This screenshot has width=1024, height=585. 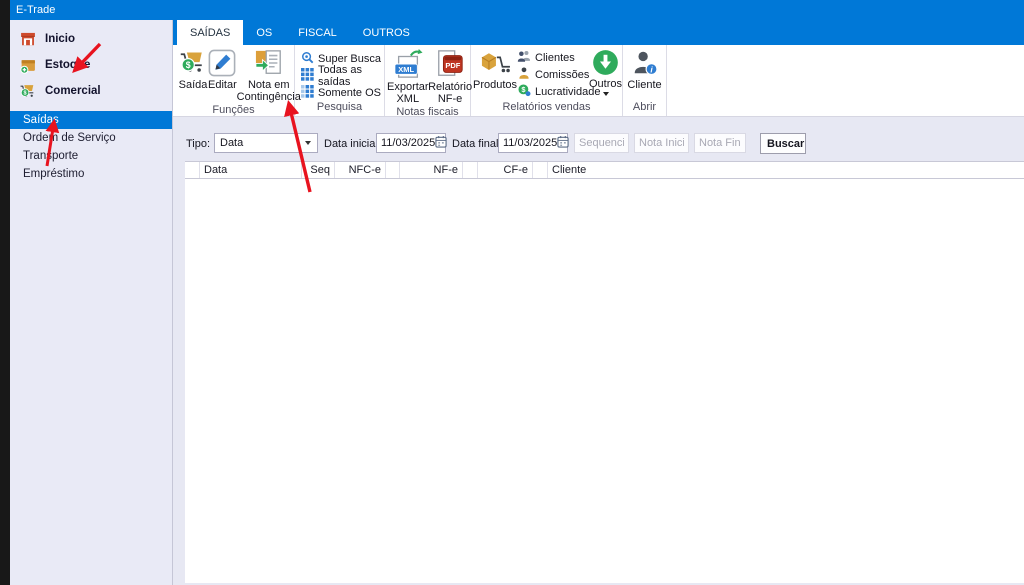 I want to click on group-label-funcoes: Funções, so click(x=233, y=109).